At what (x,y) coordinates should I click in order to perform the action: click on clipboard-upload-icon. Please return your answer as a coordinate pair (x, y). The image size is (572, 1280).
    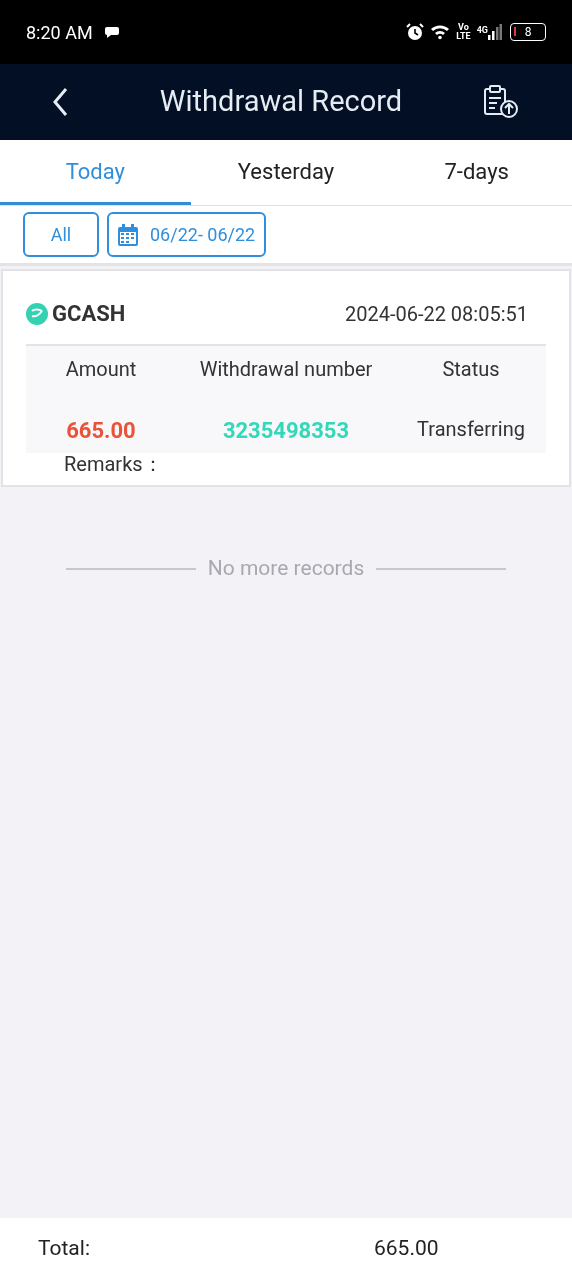
    Looking at the image, I should click on (501, 102).